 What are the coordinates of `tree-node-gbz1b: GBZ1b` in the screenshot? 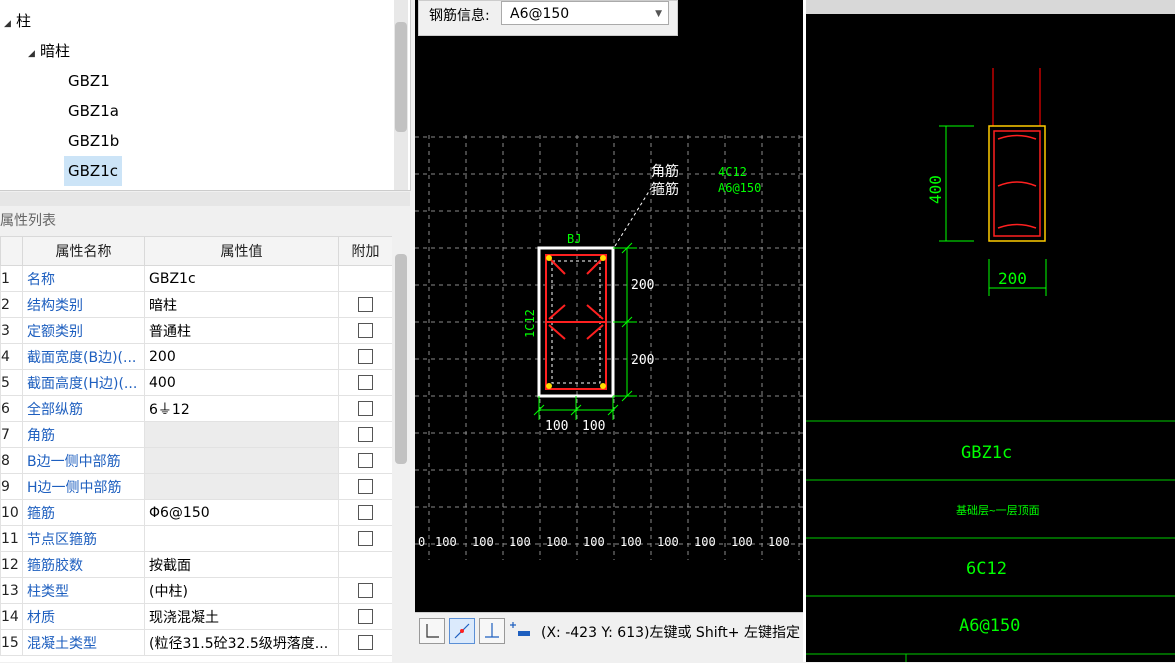 It's located at (93, 141).